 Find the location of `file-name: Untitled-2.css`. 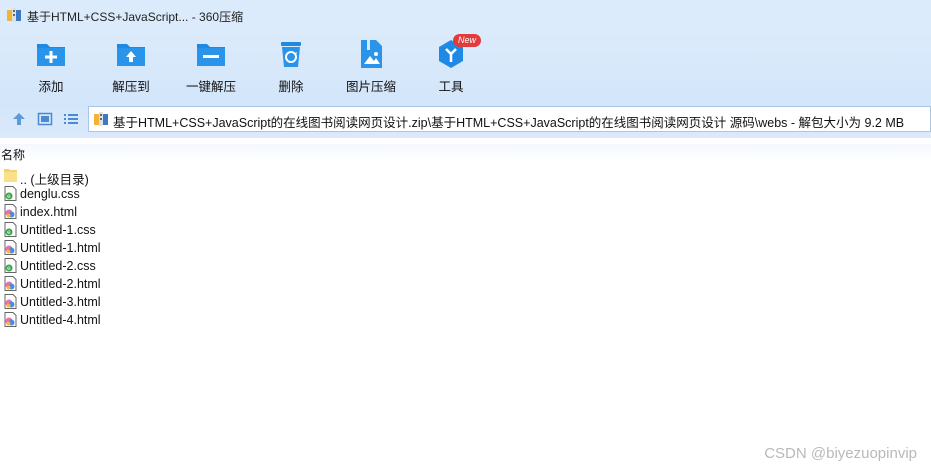

file-name: Untitled-2.css is located at coordinates (58, 266).